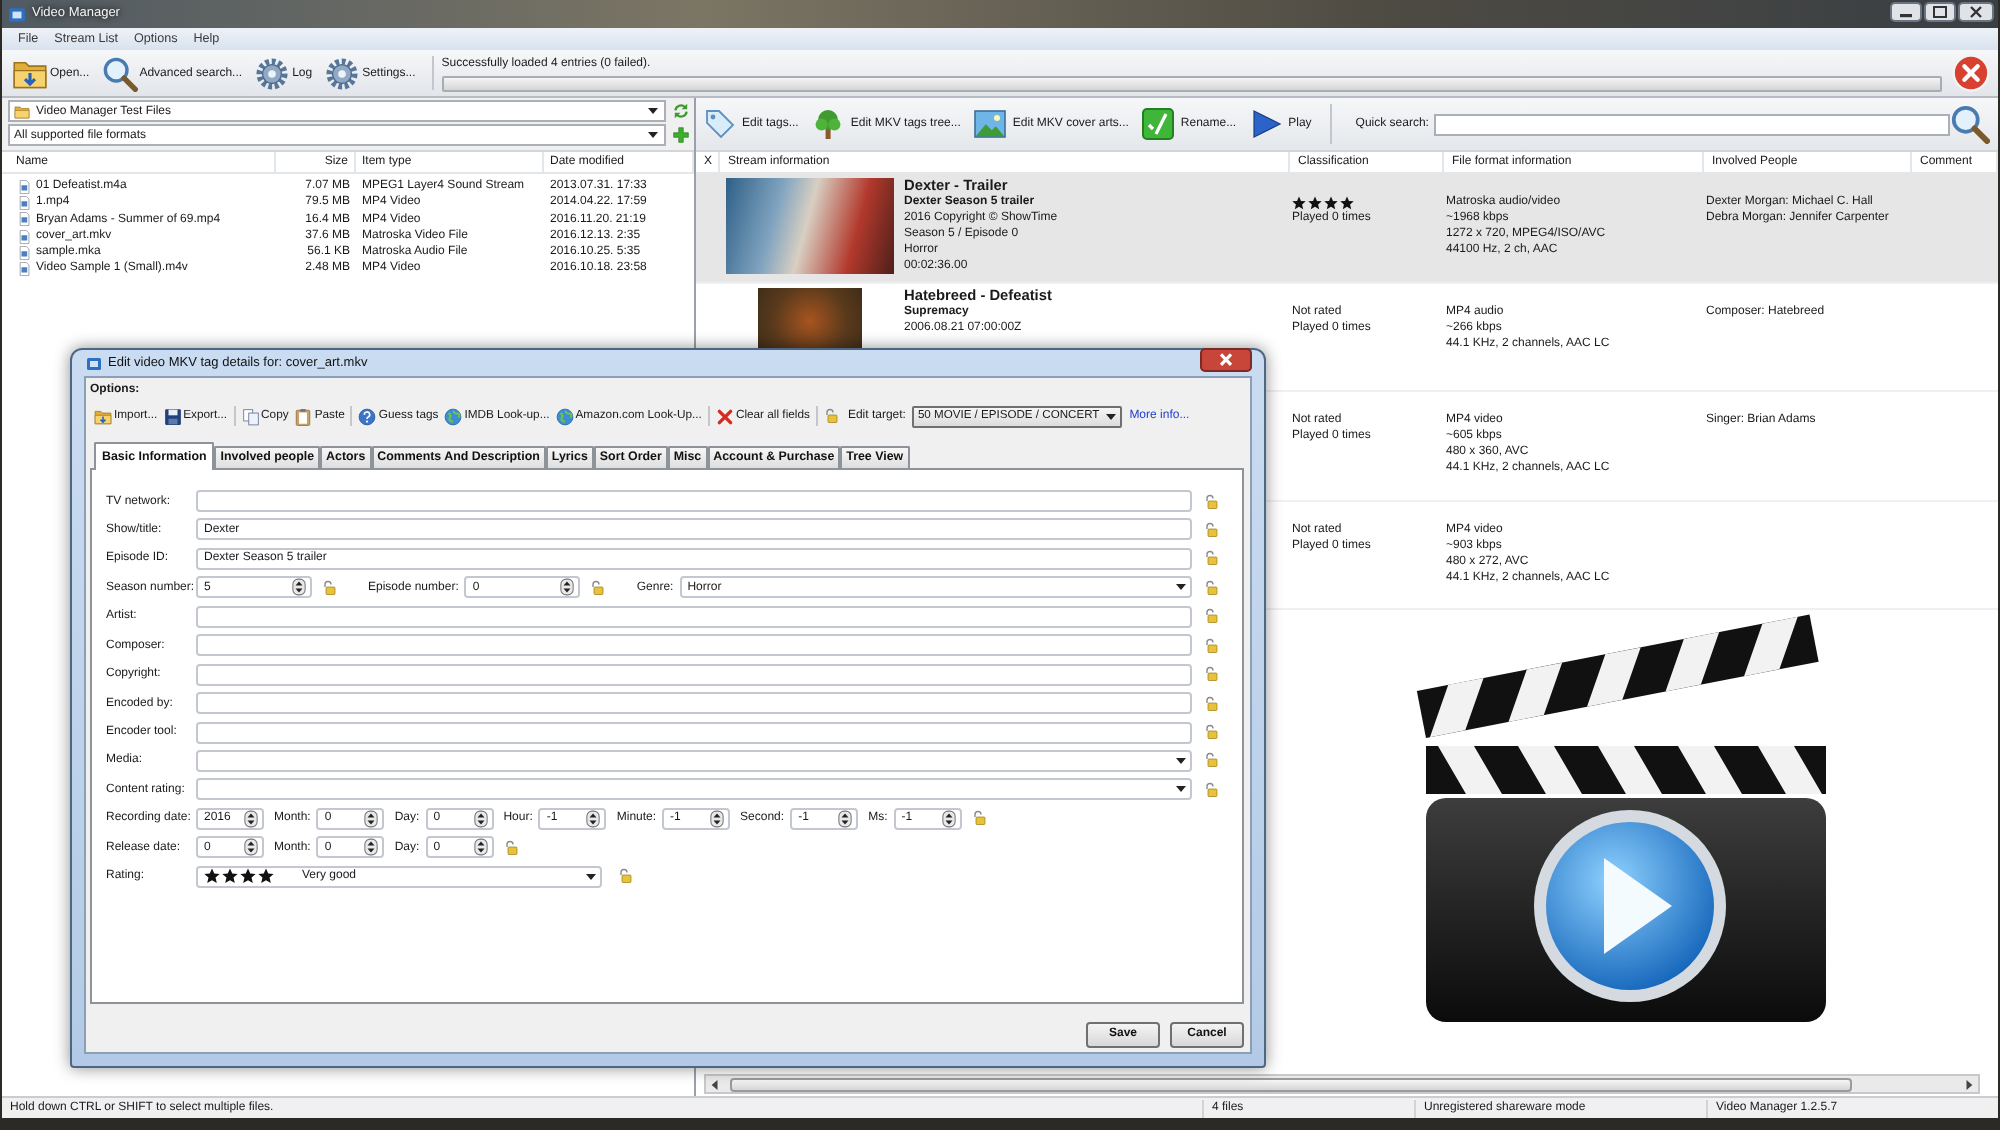 The image size is (2000, 1130). Describe the element at coordinates (681, 135) in the screenshot. I see `plus-icon` at that location.